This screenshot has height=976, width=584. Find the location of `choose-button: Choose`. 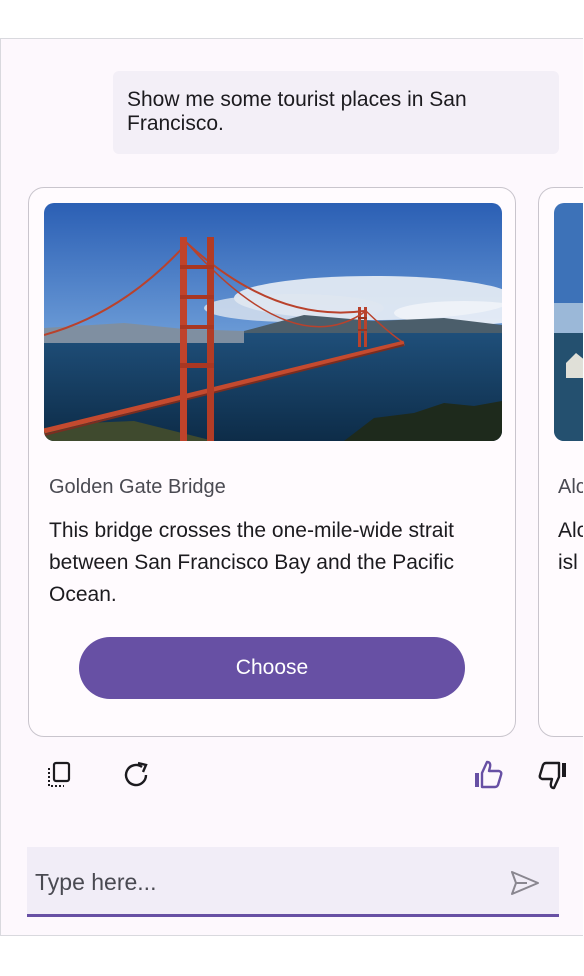

choose-button: Choose is located at coordinates (272, 668).